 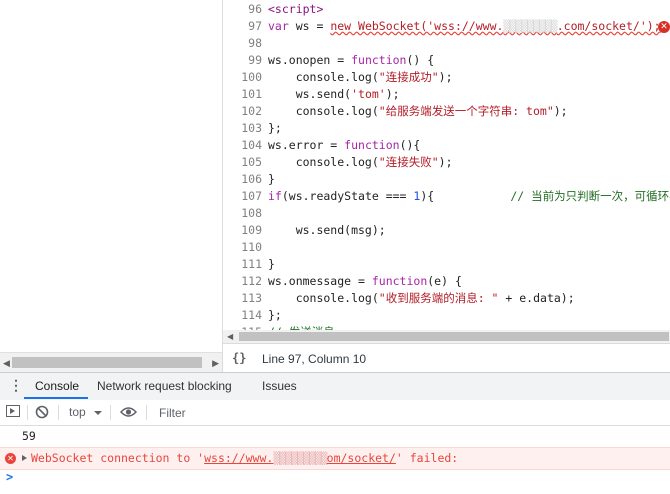 What do you see at coordinates (279, 386) in the screenshot?
I see `tab-issues: Issues` at bounding box center [279, 386].